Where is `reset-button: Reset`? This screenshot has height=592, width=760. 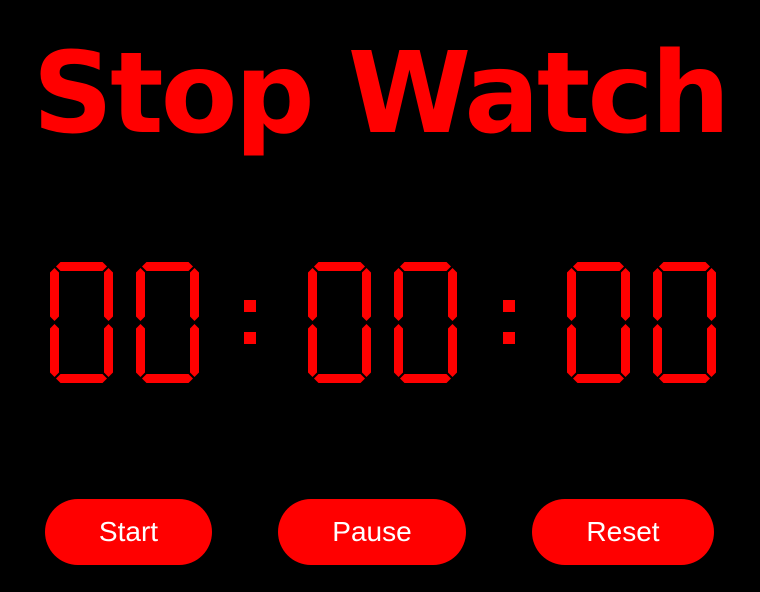
reset-button: Reset is located at coordinates (623, 532).